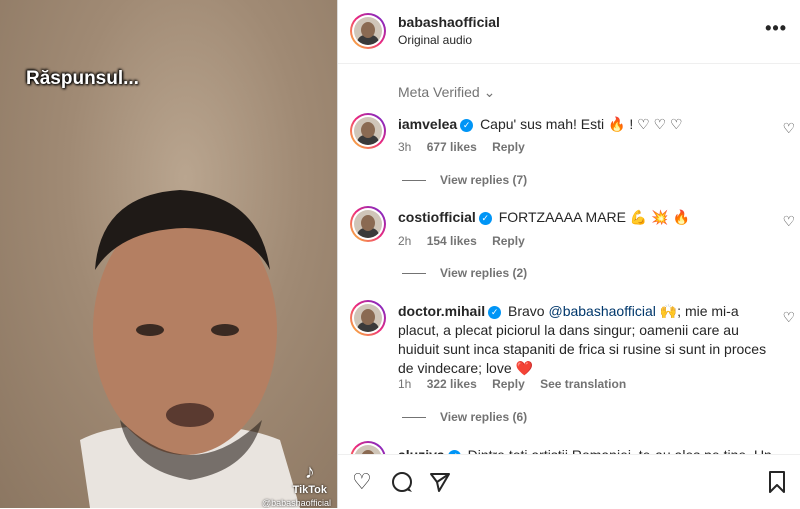 This screenshot has width=800, height=509. Describe the element at coordinates (464, 180) in the screenshot. I see `view-replies-button: View replies (7)` at that location.